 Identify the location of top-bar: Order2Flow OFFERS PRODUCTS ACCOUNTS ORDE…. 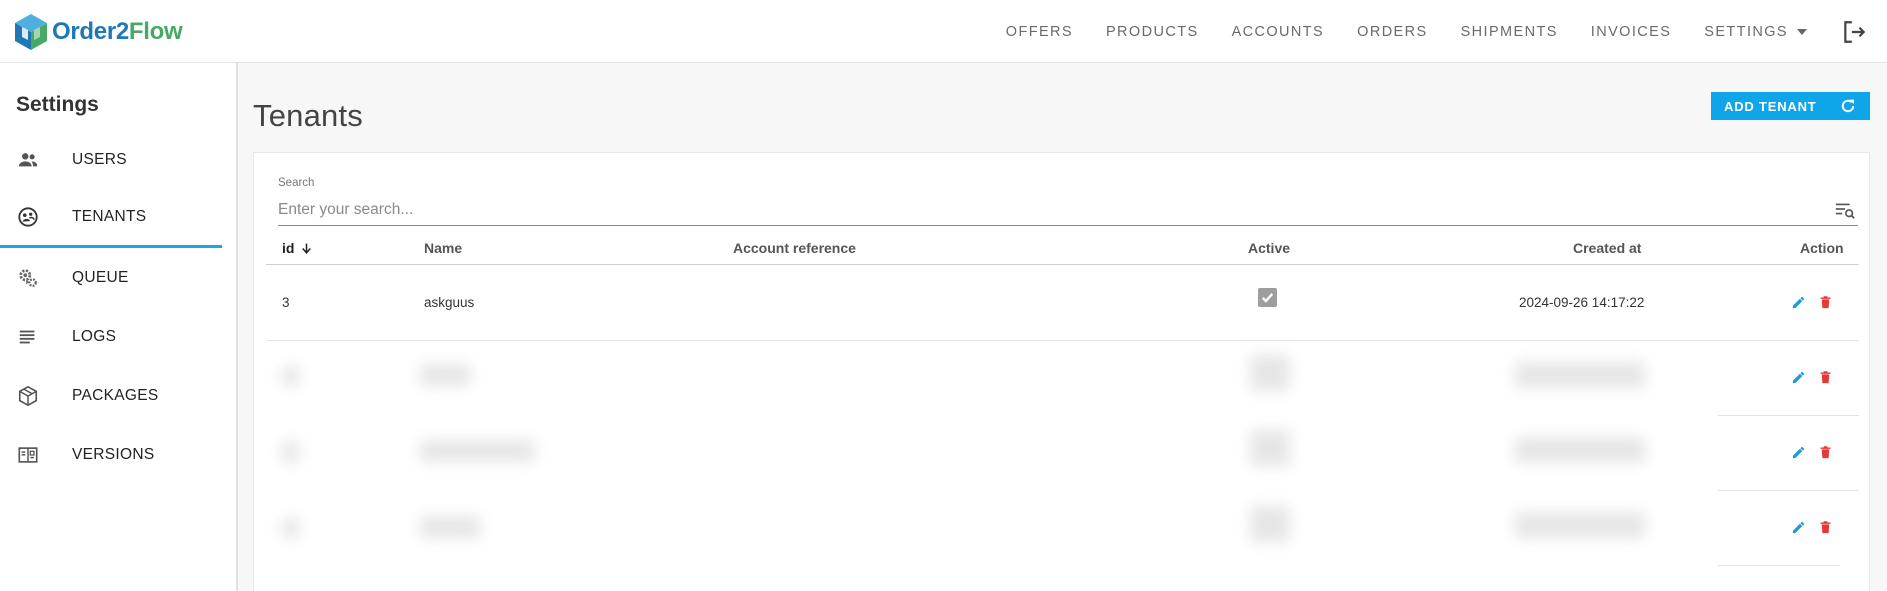
(943, 31).